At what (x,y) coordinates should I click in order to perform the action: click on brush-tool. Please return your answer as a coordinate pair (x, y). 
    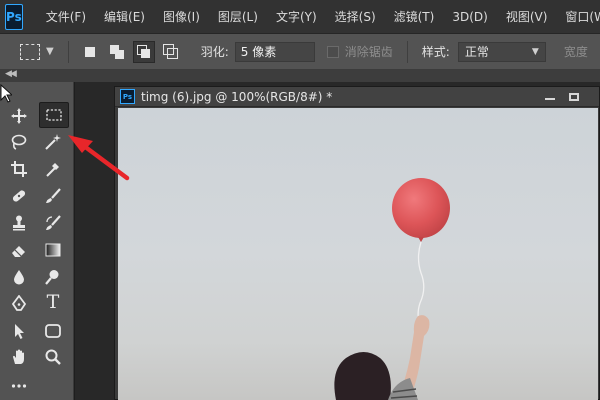
    Looking at the image, I should click on (53, 196).